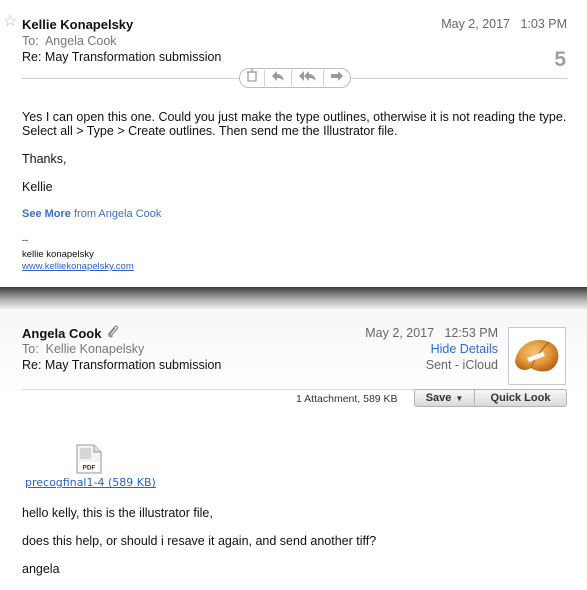 The width and height of the screenshot is (587, 590). I want to click on date-time: May 2, 2017 1:03 PM, so click(504, 24).